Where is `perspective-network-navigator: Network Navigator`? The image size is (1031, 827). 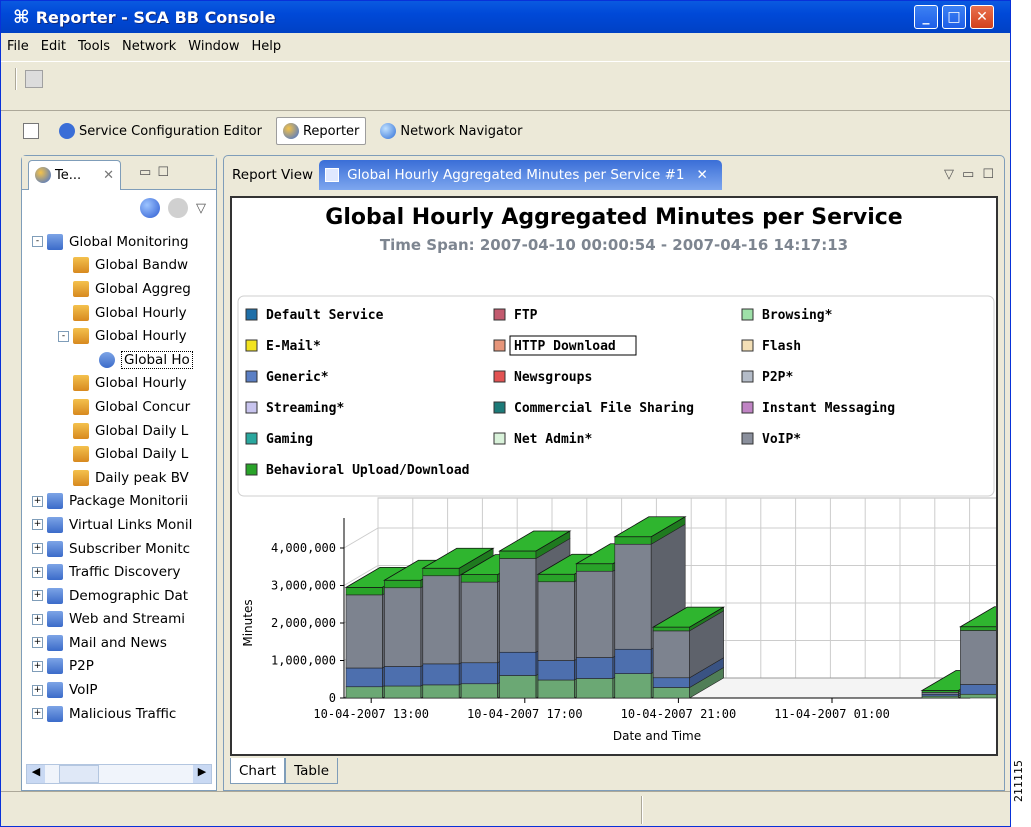 perspective-network-navigator: Network Navigator is located at coordinates (451, 131).